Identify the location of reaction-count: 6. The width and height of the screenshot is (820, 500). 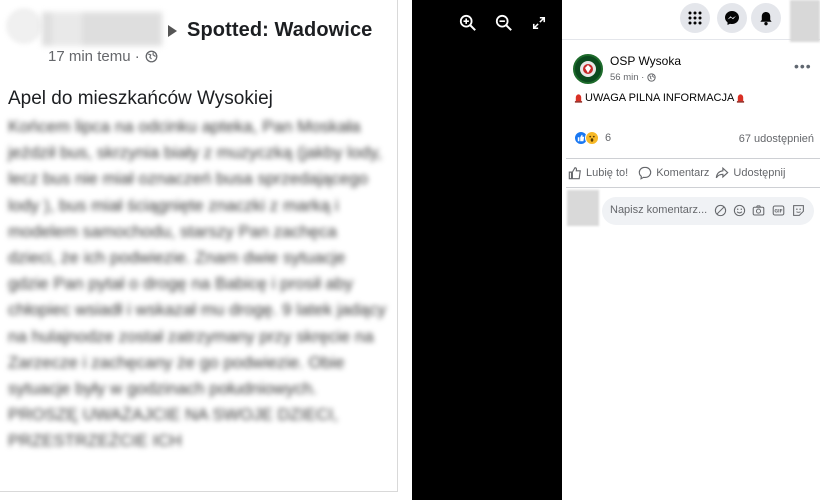
(608, 138).